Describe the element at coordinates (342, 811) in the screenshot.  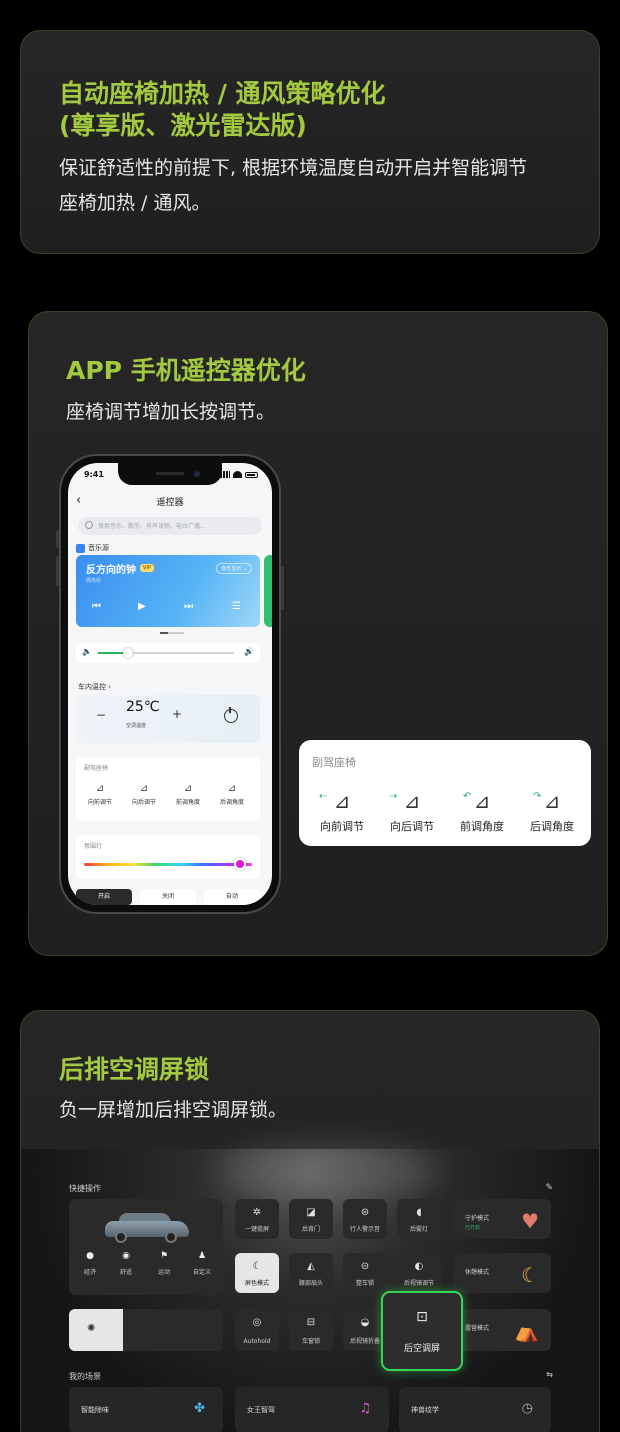
I see `seat-forward-button: ⊿ ⇠ 向前调节` at that location.